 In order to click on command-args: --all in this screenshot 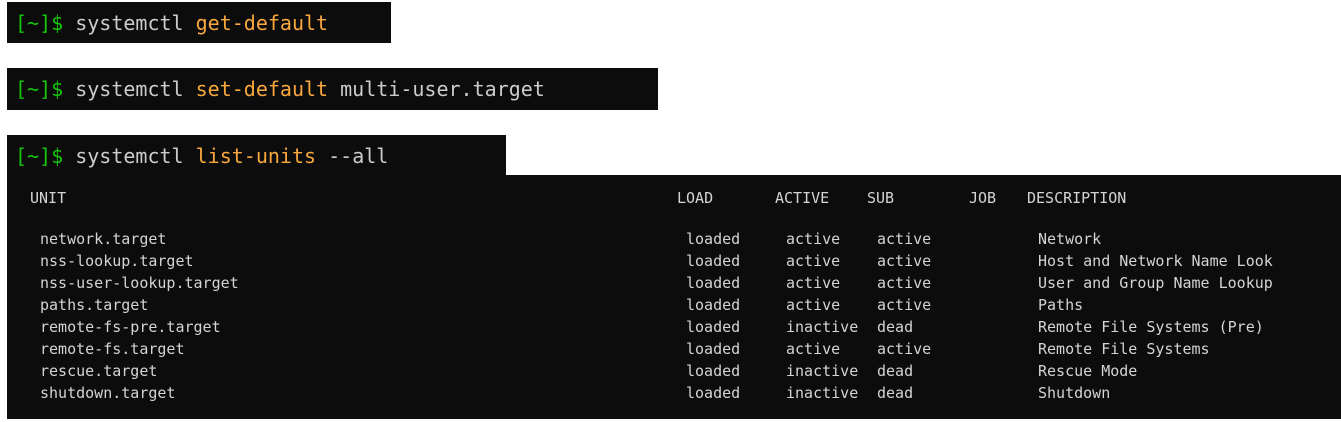, I will do `click(358, 156)`.